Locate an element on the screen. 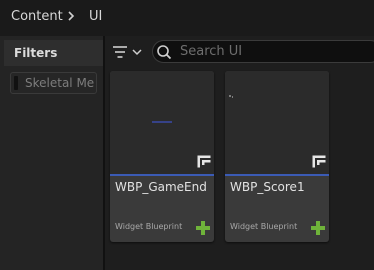  filter-chip-label: Skeletal Me is located at coordinates (60, 83).